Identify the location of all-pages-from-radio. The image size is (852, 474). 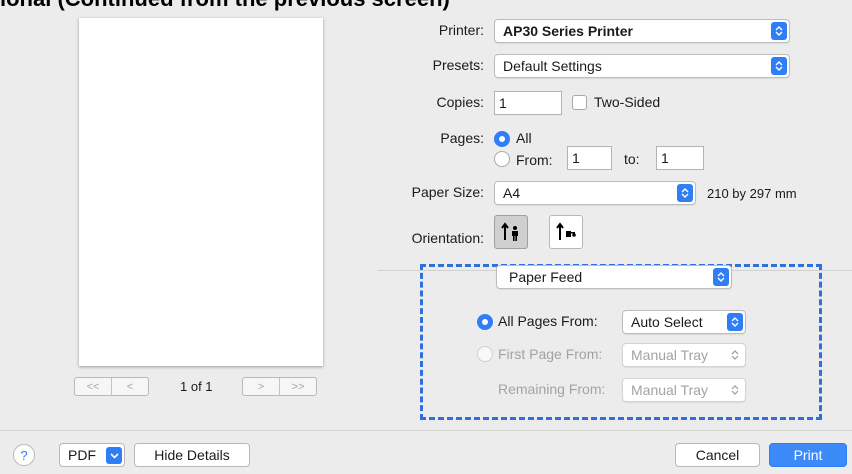
(485, 322).